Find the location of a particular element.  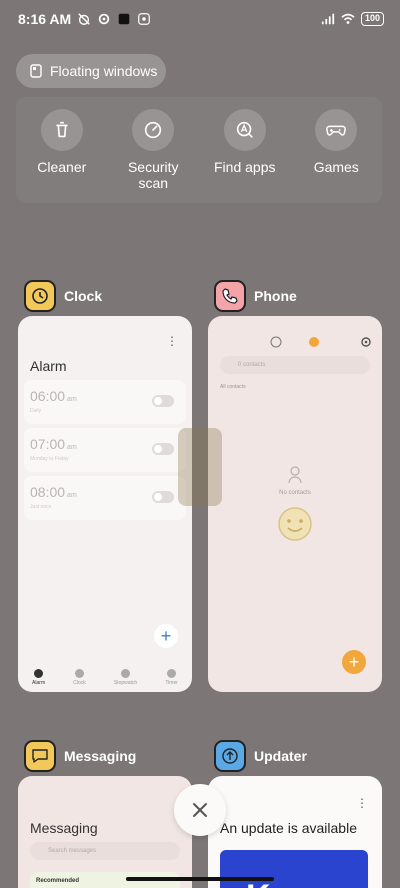

app-header-phone: Phone is located at coordinates (298, 296).